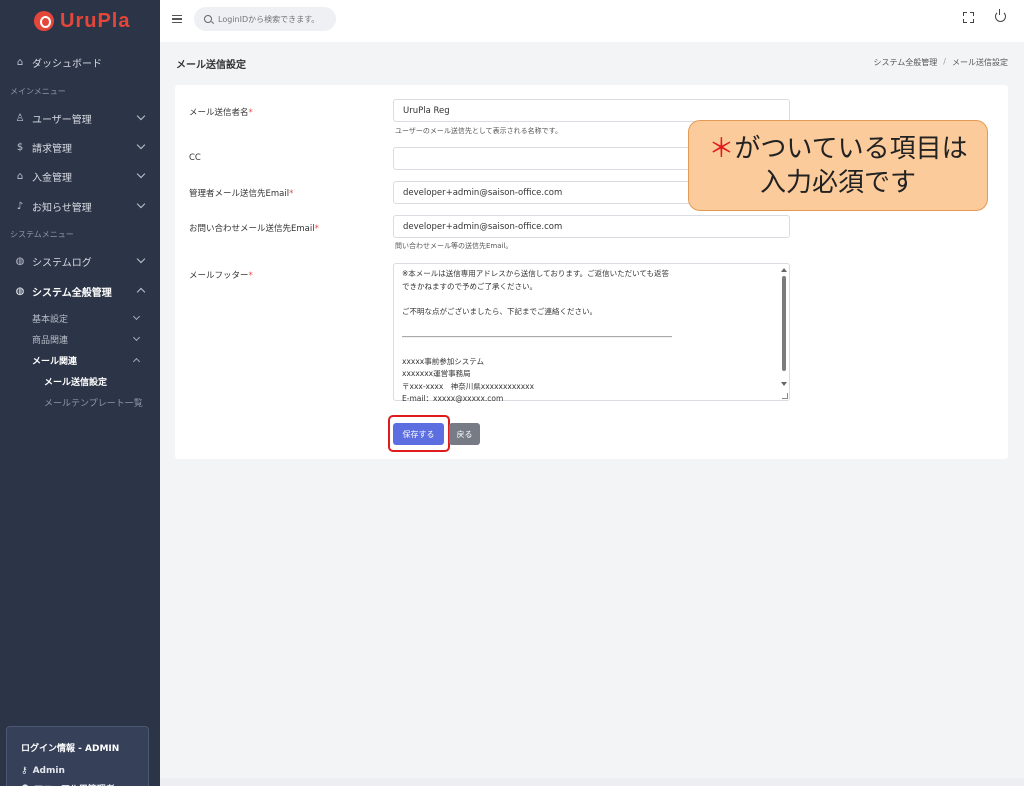 The height and width of the screenshot is (786, 1024). Describe the element at coordinates (837, 182) in the screenshot. I see `callout-line-2: 入力必須です` at that location.